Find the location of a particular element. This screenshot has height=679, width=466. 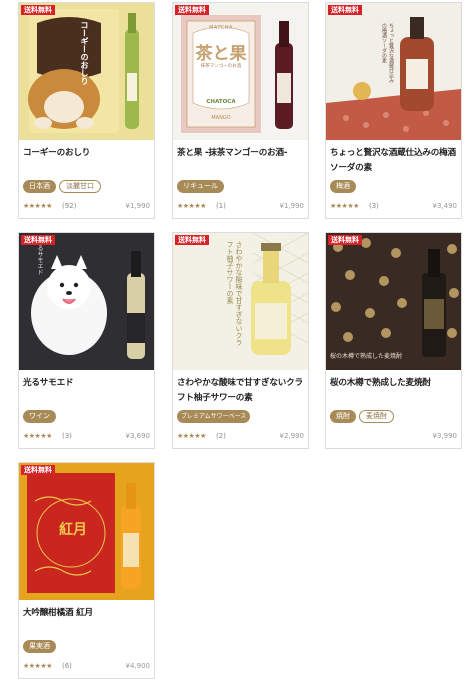

category-tag: 梅酒 is located at coordinates (343, 186).